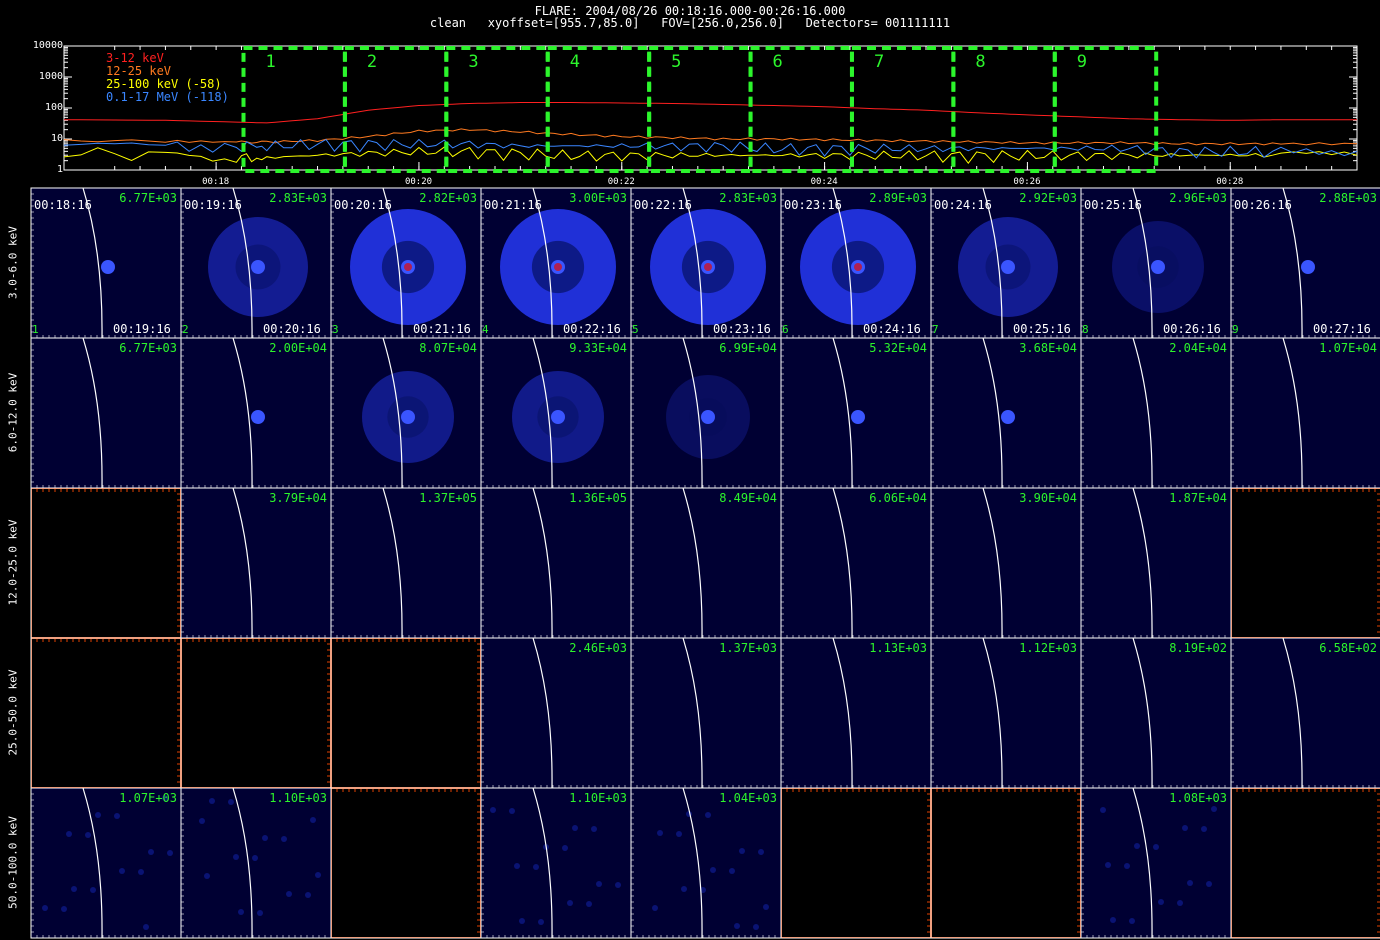  Describe the element at coordinates (47, 45) in the screenshot. I see `ytick-label: 10000` at that location.